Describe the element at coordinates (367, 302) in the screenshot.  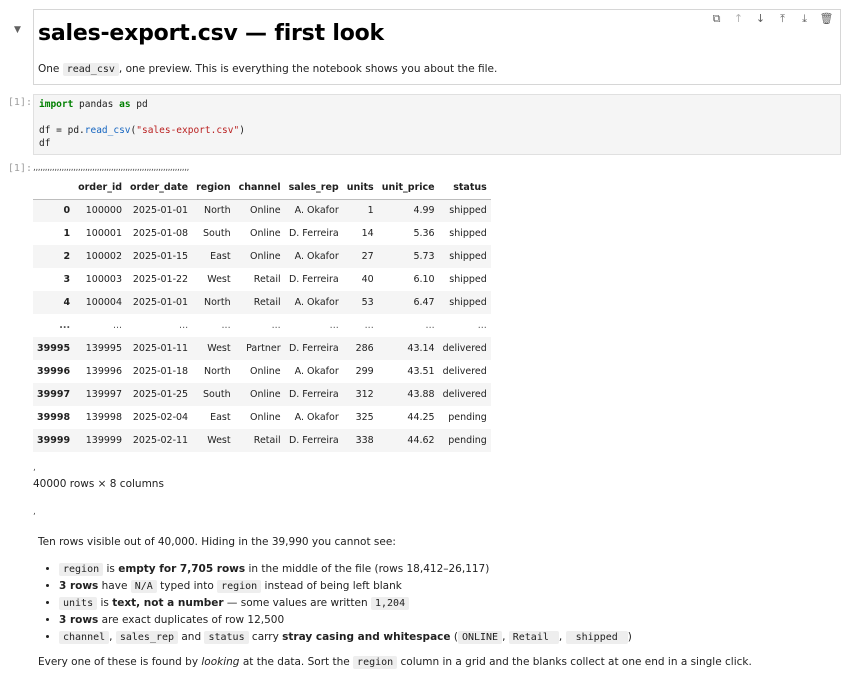
I see `table-cell: 53` at that location.